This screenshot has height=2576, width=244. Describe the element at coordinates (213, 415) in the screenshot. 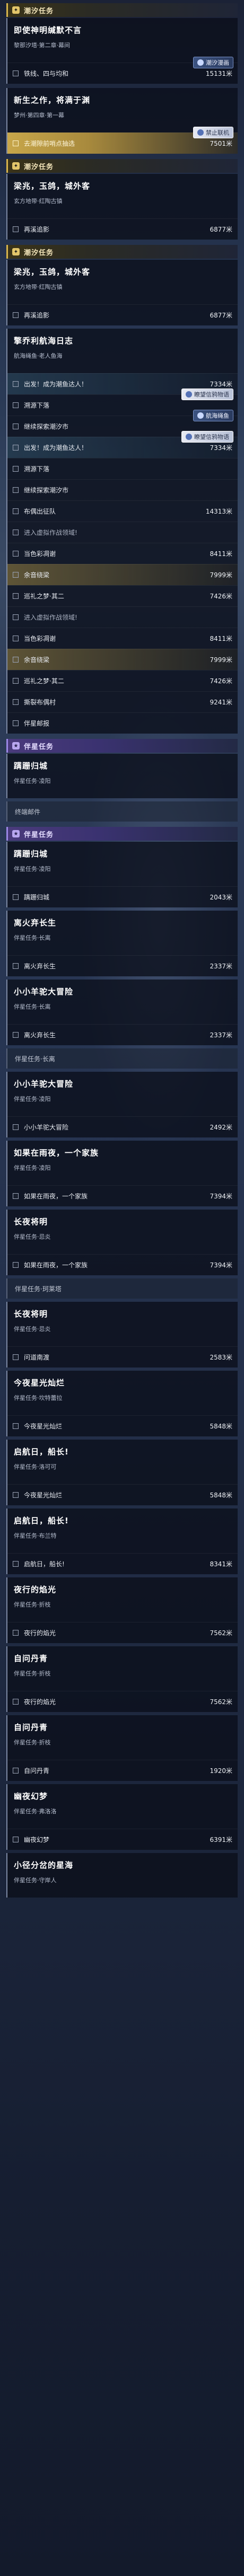

I see `sea-badge: 航海绳鱼` at that location.